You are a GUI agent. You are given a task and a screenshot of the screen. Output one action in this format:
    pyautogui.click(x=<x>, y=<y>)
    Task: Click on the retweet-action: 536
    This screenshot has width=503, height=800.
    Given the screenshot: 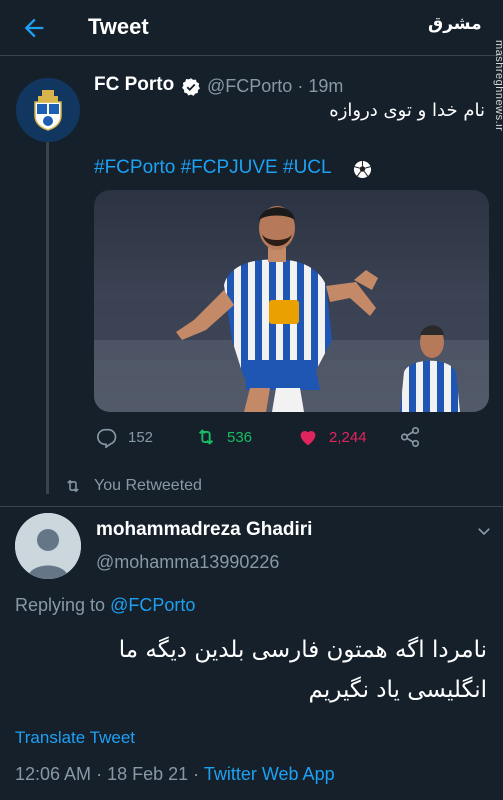 What is the action you would take?
    pyautogui.click(x=223, y=437)
    